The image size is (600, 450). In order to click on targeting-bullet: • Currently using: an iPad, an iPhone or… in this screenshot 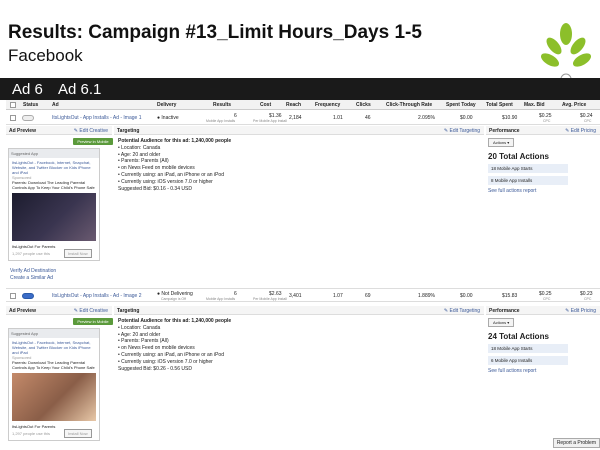, I will do `click(171, 174)`.